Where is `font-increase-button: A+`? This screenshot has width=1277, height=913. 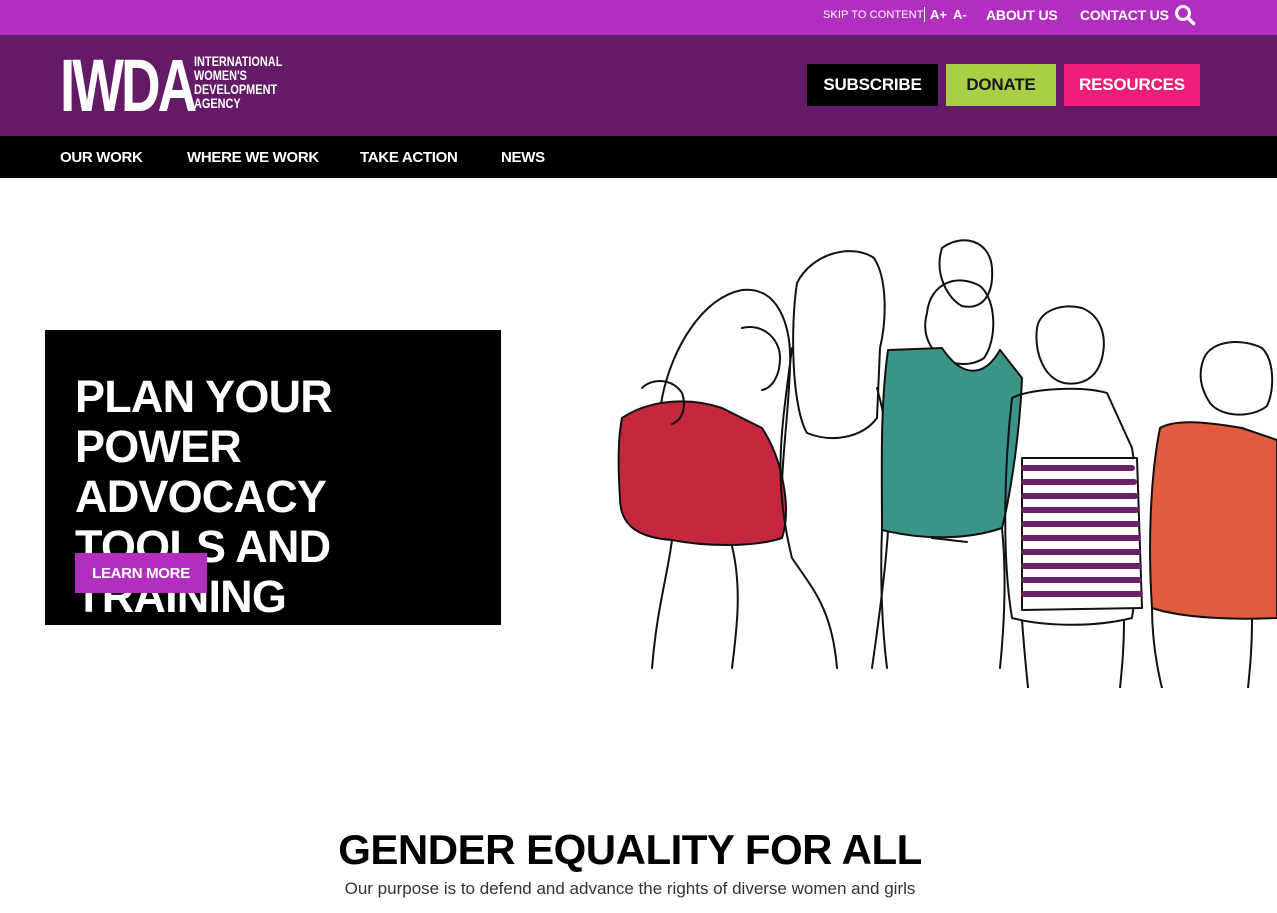
font-increase-button: A+ is located at coordinates (938, 14).